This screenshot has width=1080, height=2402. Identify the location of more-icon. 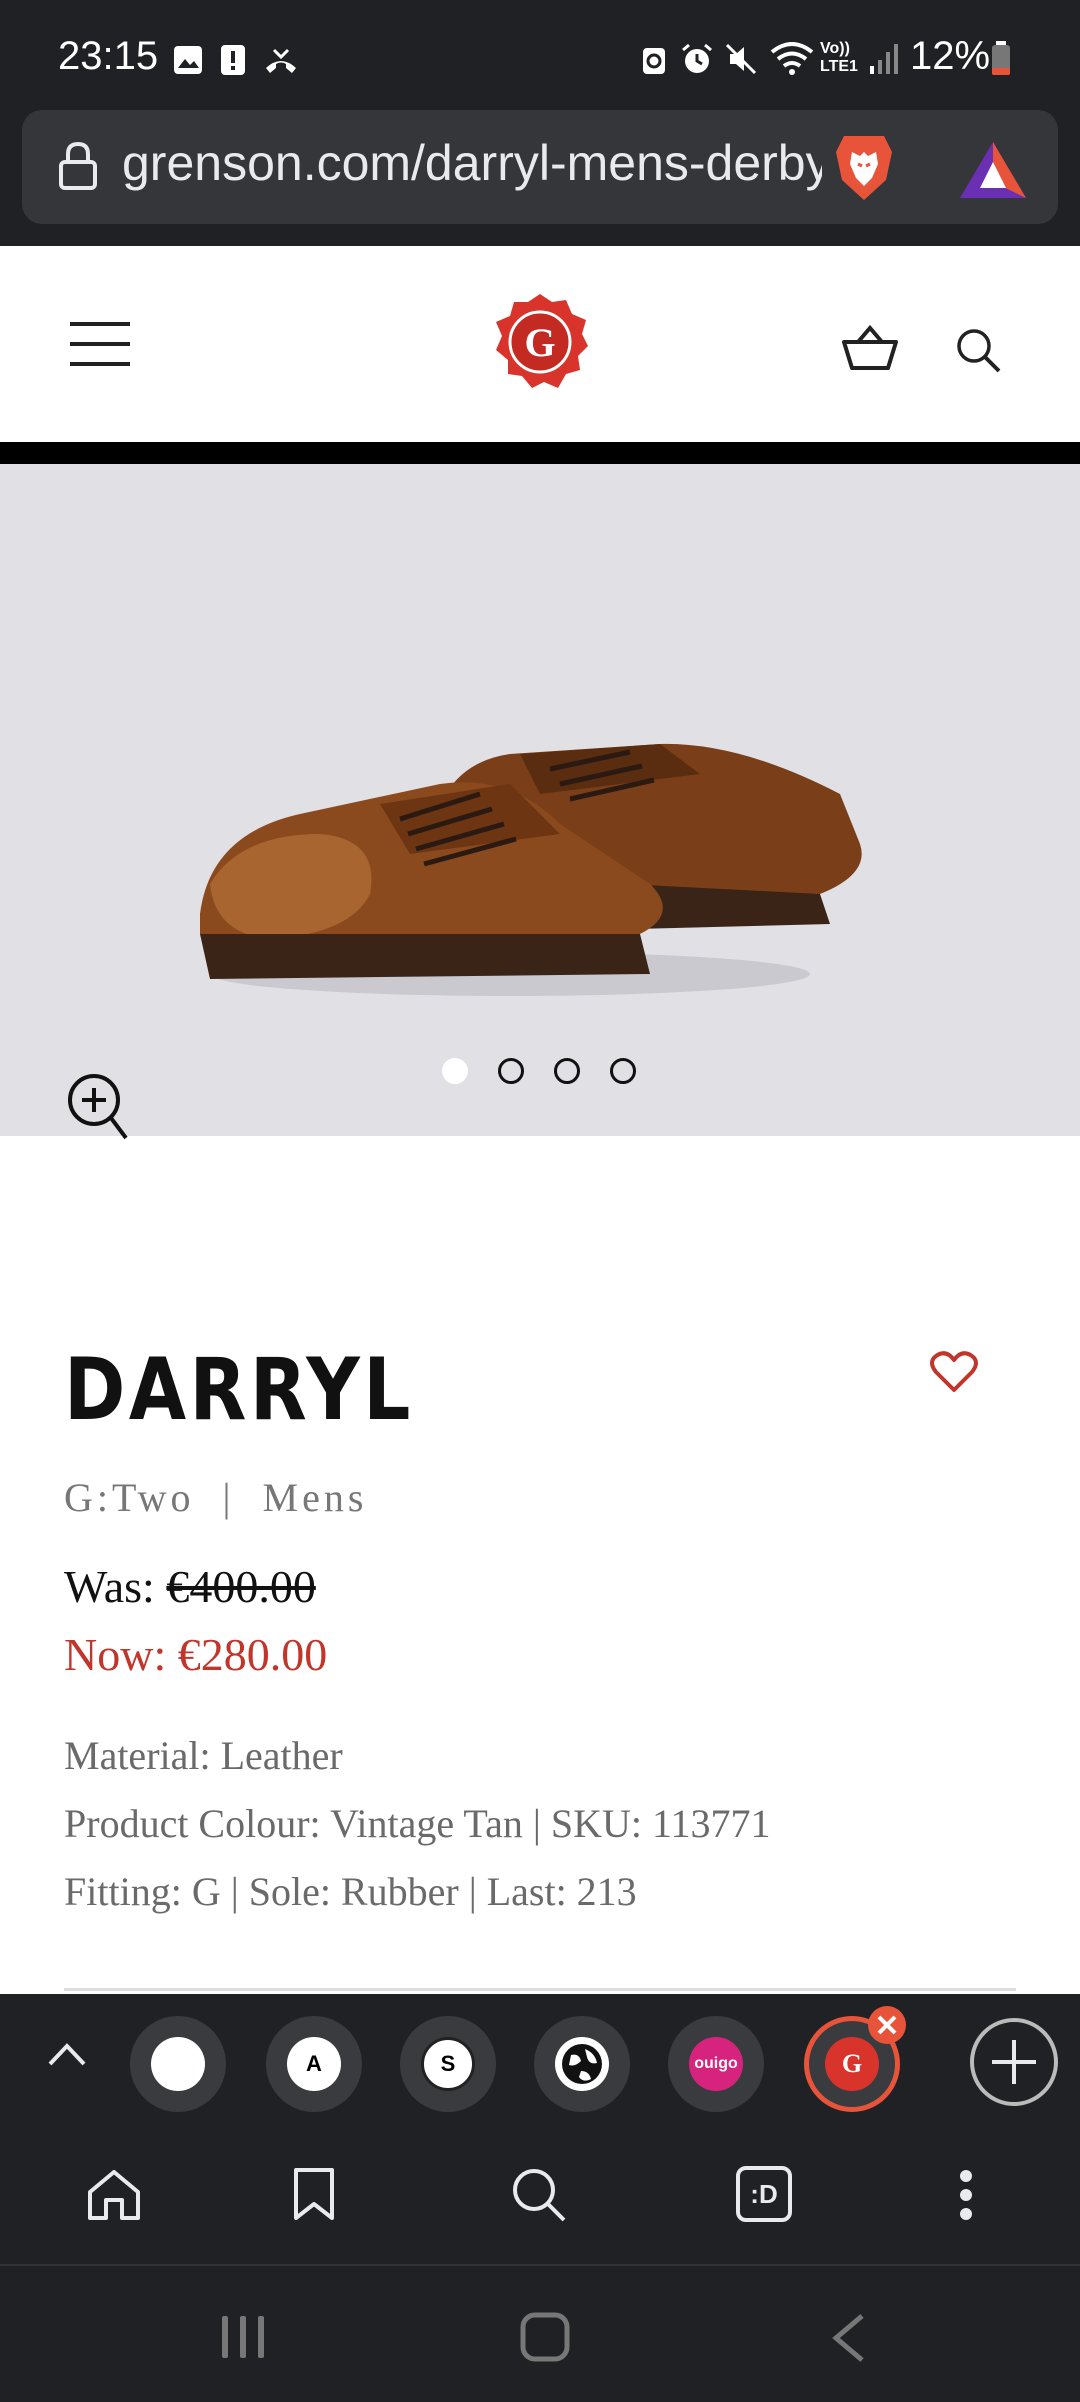
(966, 2195).